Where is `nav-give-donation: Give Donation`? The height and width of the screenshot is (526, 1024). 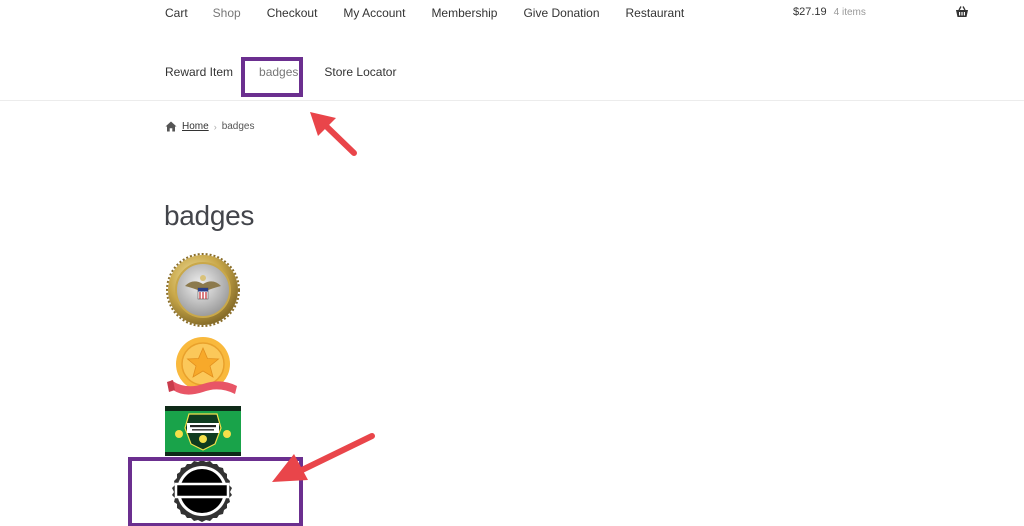 nav-give-donation: Give Donation is located at coordinates (561, 13).